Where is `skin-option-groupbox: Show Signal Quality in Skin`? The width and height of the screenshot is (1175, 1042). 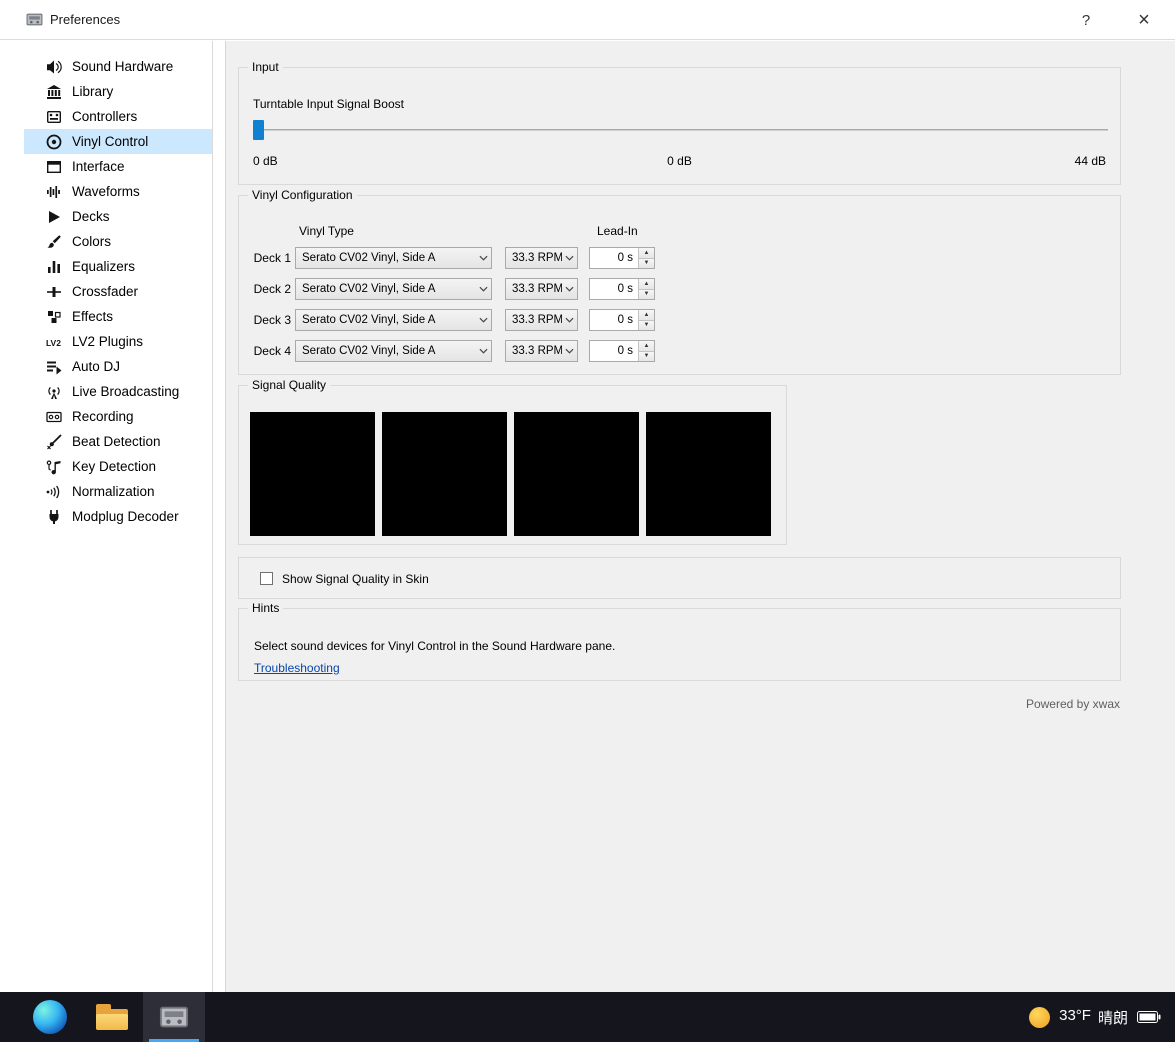 skin-option-groupbox: Show Signal Quality in Skin is located at coordinates (679, 578).